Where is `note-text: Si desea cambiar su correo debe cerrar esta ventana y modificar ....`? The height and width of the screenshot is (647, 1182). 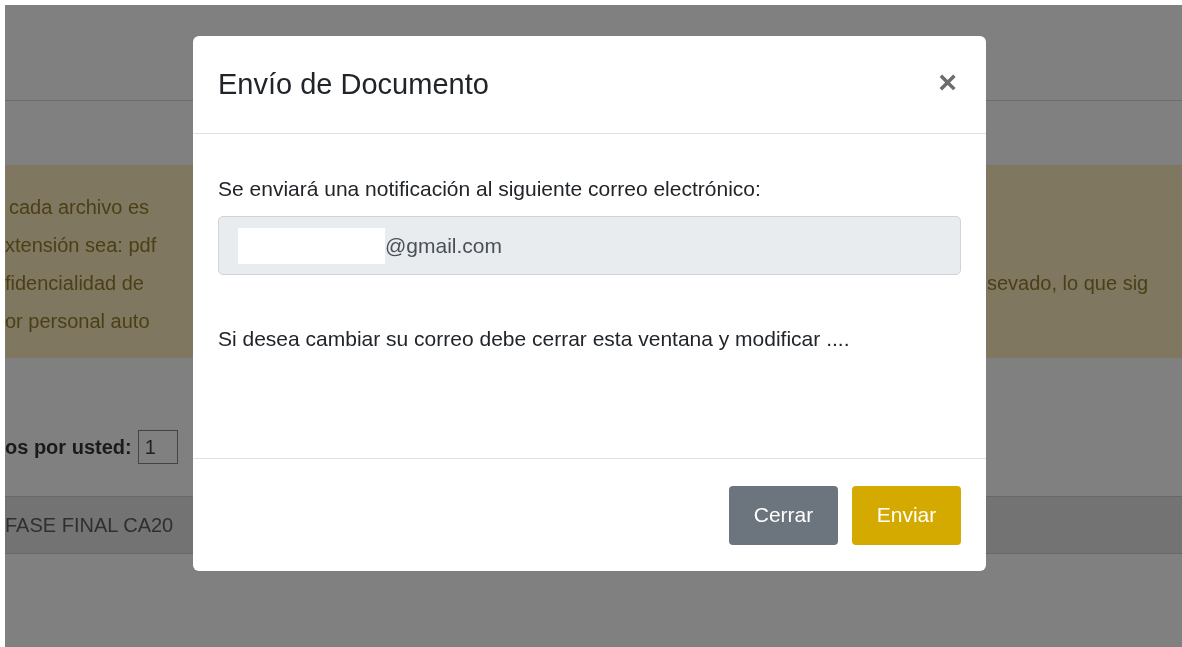 note-text: Si desea cambiar su correo debe cerrar esta ventana y modificar .... is located at coordinates (534, 339).